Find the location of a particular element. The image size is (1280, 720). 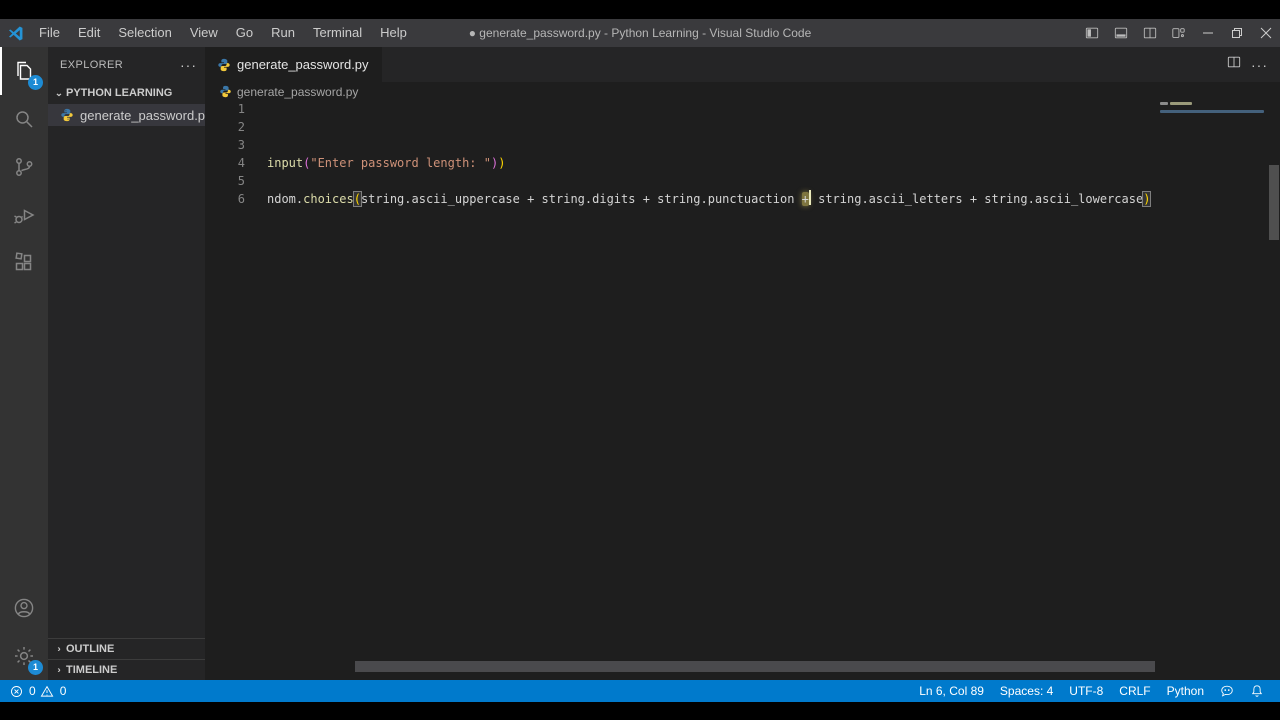

token-plus-selected: + is located at coordinates (805, 199).